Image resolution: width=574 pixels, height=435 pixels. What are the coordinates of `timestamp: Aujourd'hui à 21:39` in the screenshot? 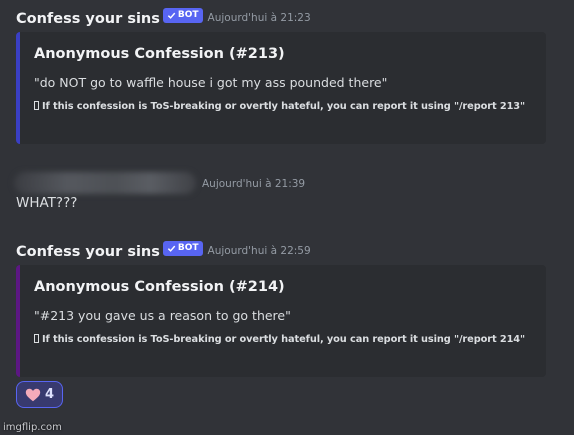 It's located at (253, 184).